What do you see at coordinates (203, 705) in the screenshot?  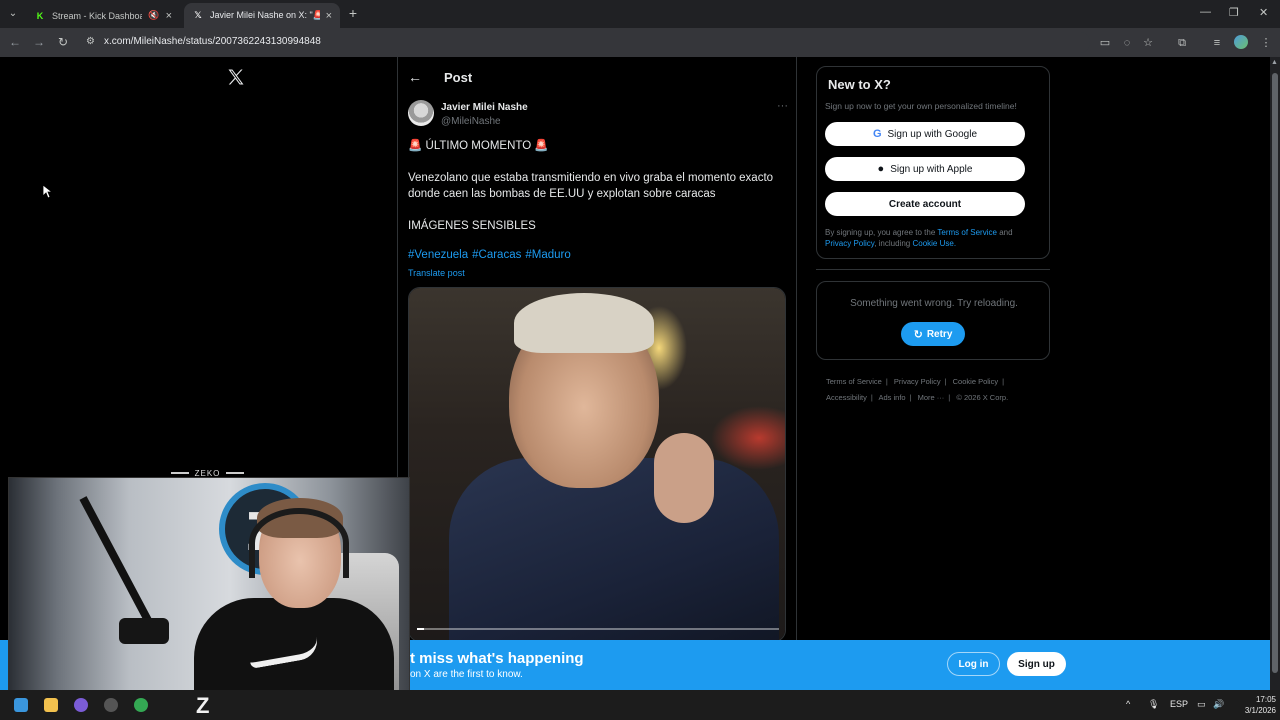 I see `zeko-z-logo: Z` at bounding box center [203, 705].